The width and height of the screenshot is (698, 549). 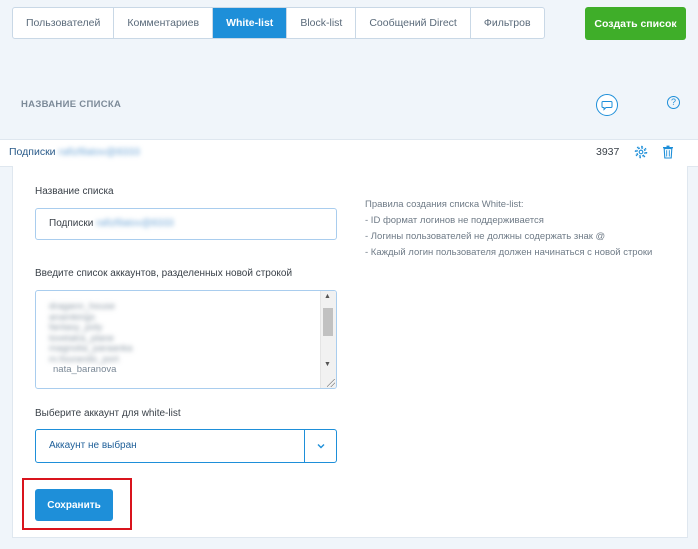 I want to click on textarea-scrollbar: ▲ ▼, so click(x=328, y=339).